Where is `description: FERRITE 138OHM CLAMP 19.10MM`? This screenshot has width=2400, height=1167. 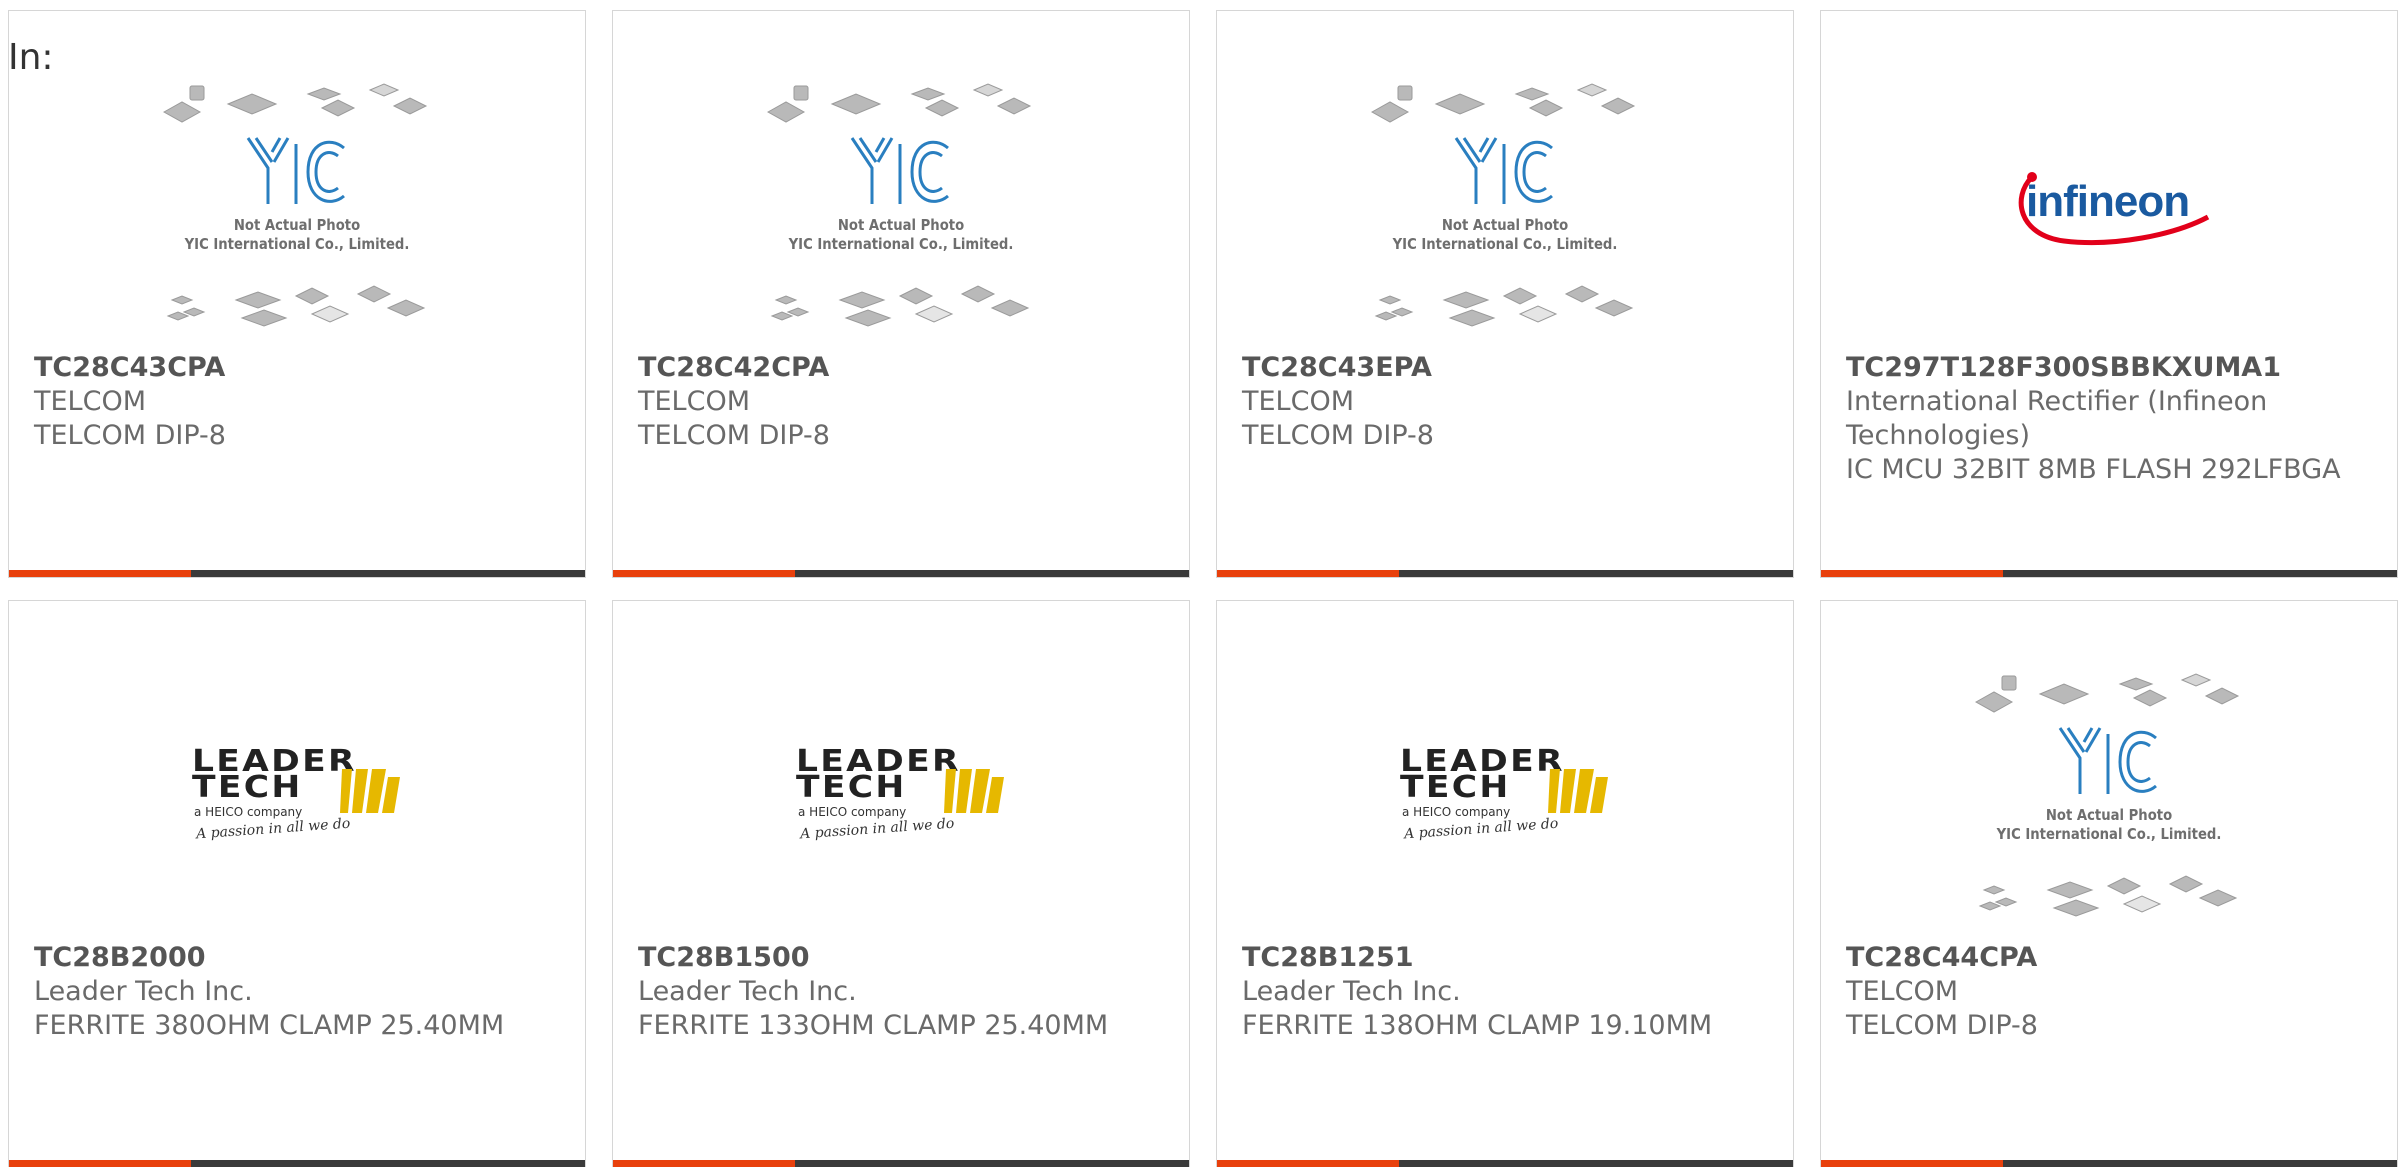 description: FERRITE 138OHM CLAMP 19.10MM is located at coordinates (1477, 1025).